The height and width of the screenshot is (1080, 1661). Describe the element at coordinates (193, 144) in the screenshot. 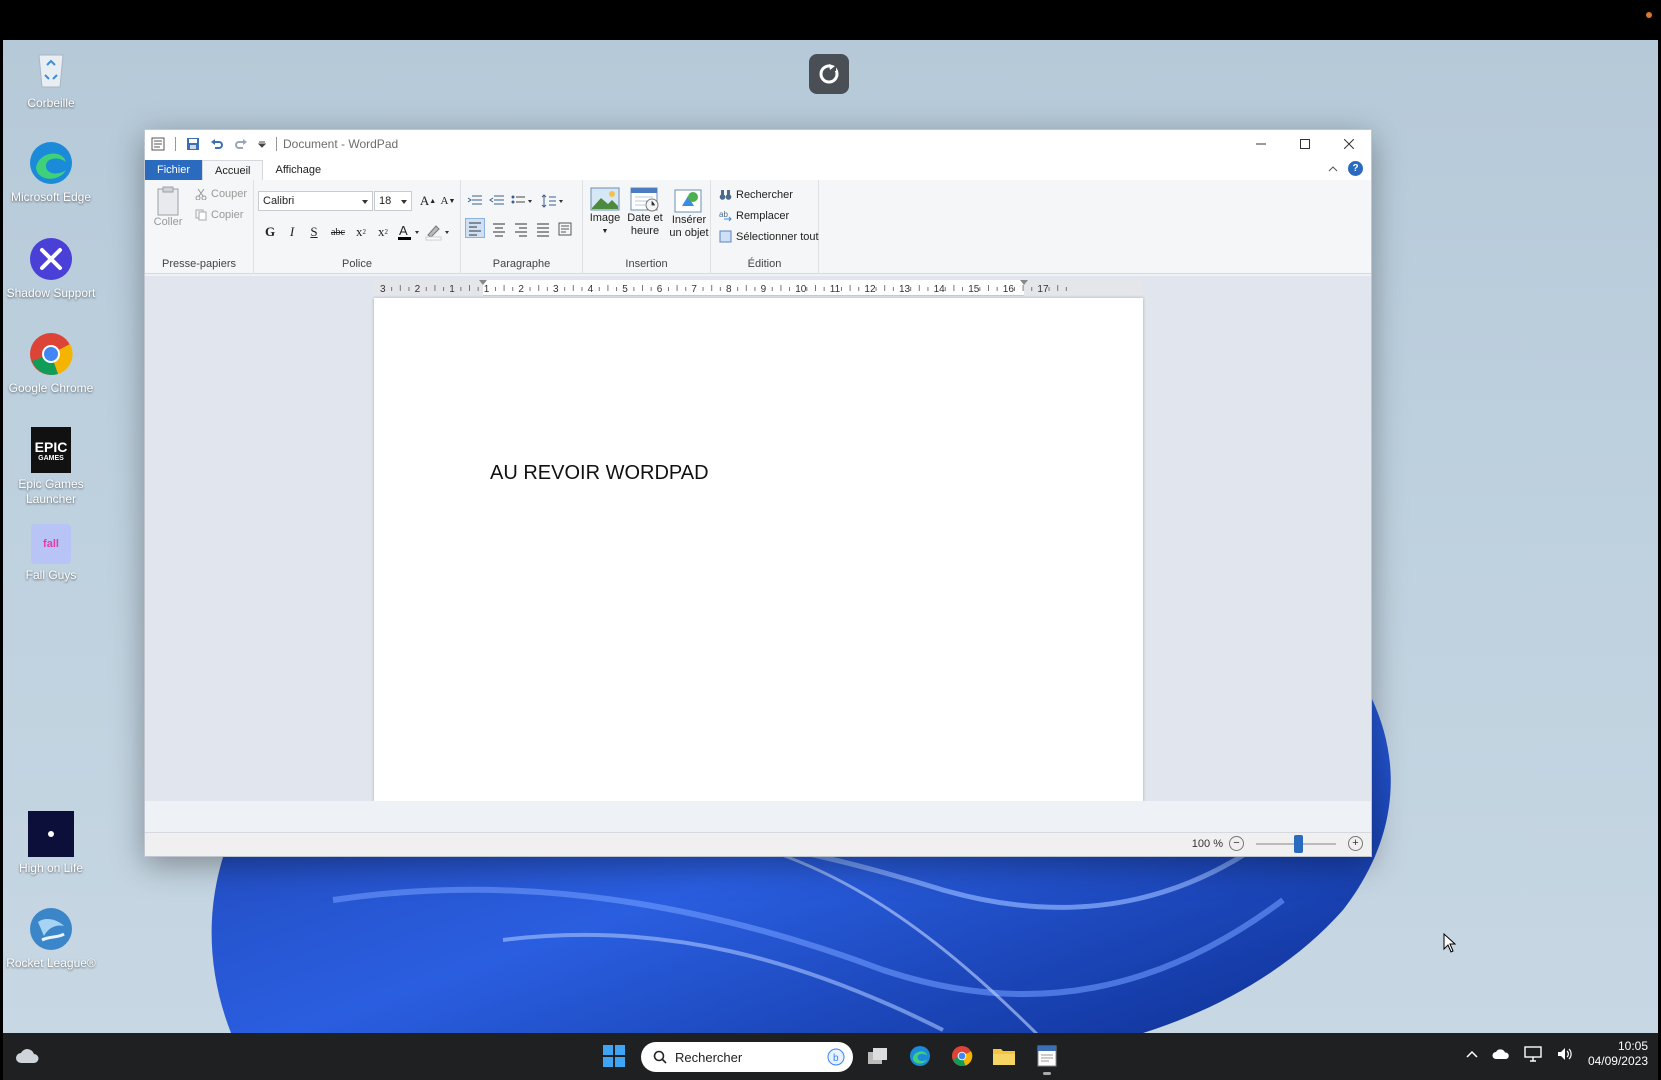

I see `save-icon` at that location.